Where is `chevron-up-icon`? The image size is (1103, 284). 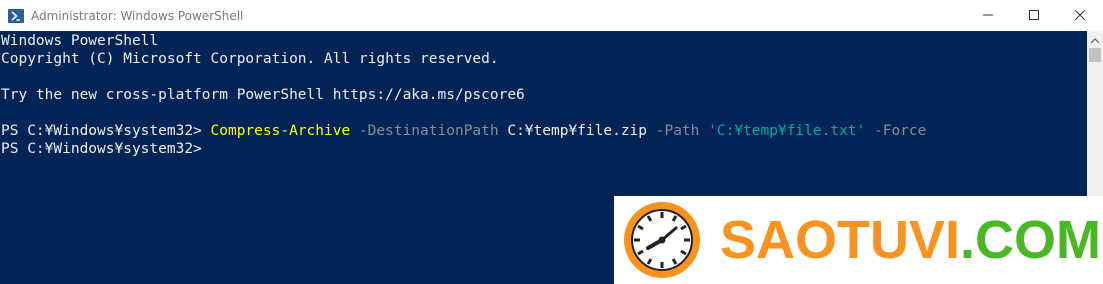
chevron-up-icon is located at coordinates (1095, 40).